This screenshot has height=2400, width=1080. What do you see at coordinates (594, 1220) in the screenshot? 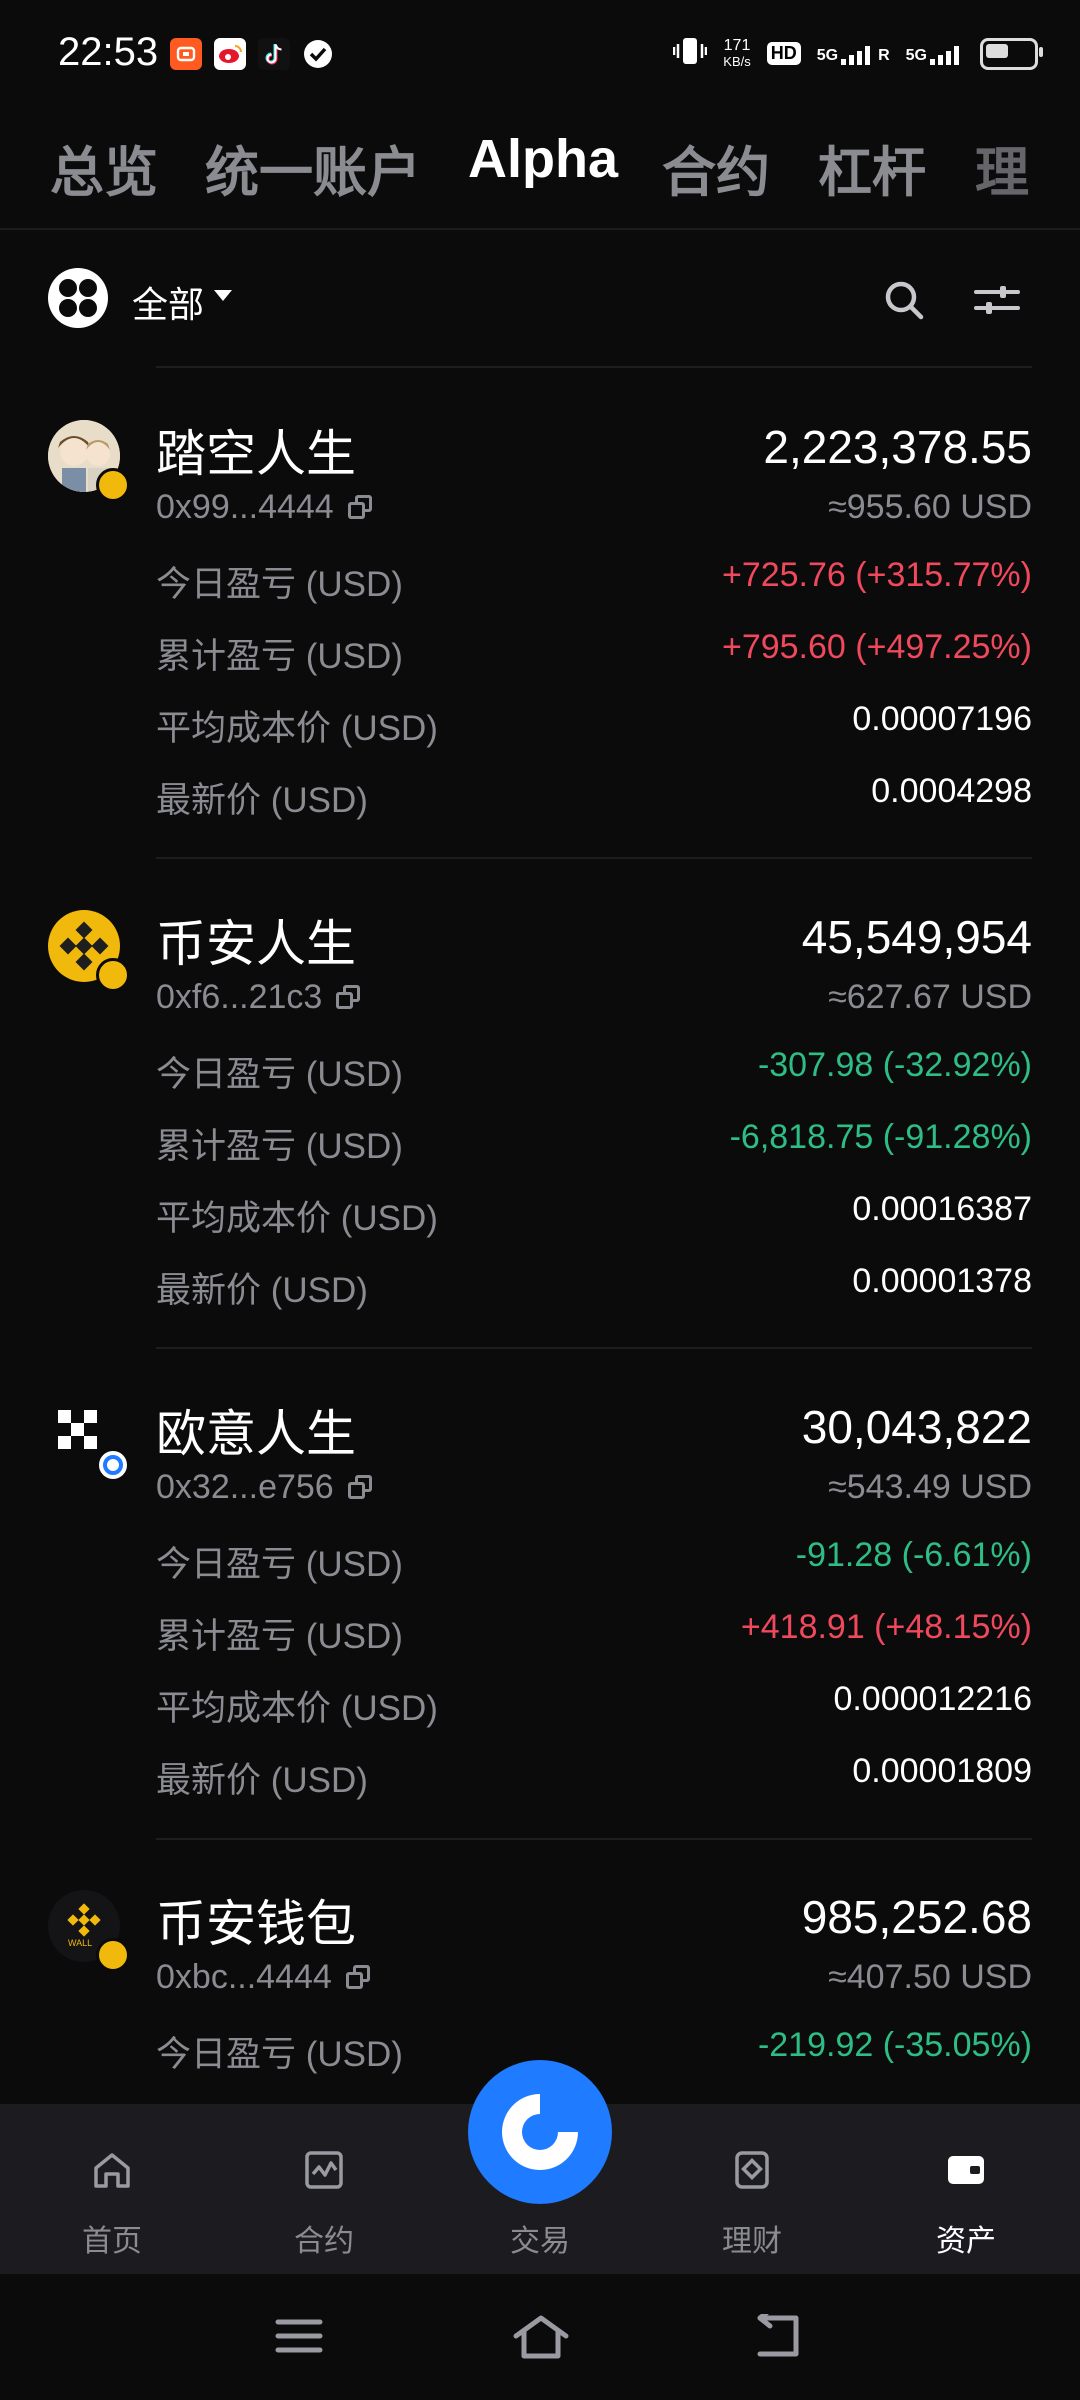
I see `avg-cost-row: 平均成本价 (USD) 0.00016387` at bounding box center [594, 1220].